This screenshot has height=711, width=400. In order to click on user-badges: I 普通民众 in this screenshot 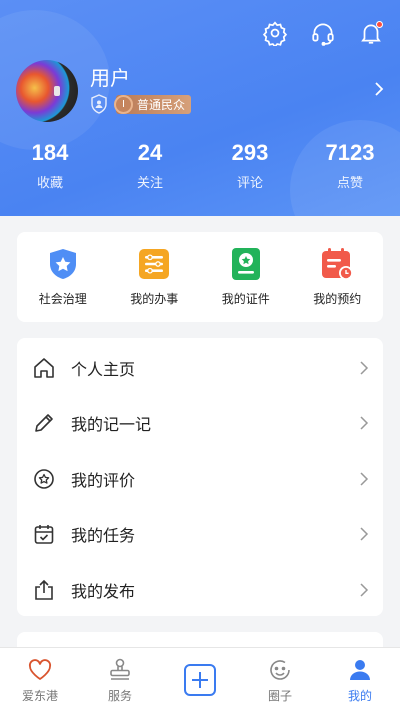, I will do `click(141, 104)`.